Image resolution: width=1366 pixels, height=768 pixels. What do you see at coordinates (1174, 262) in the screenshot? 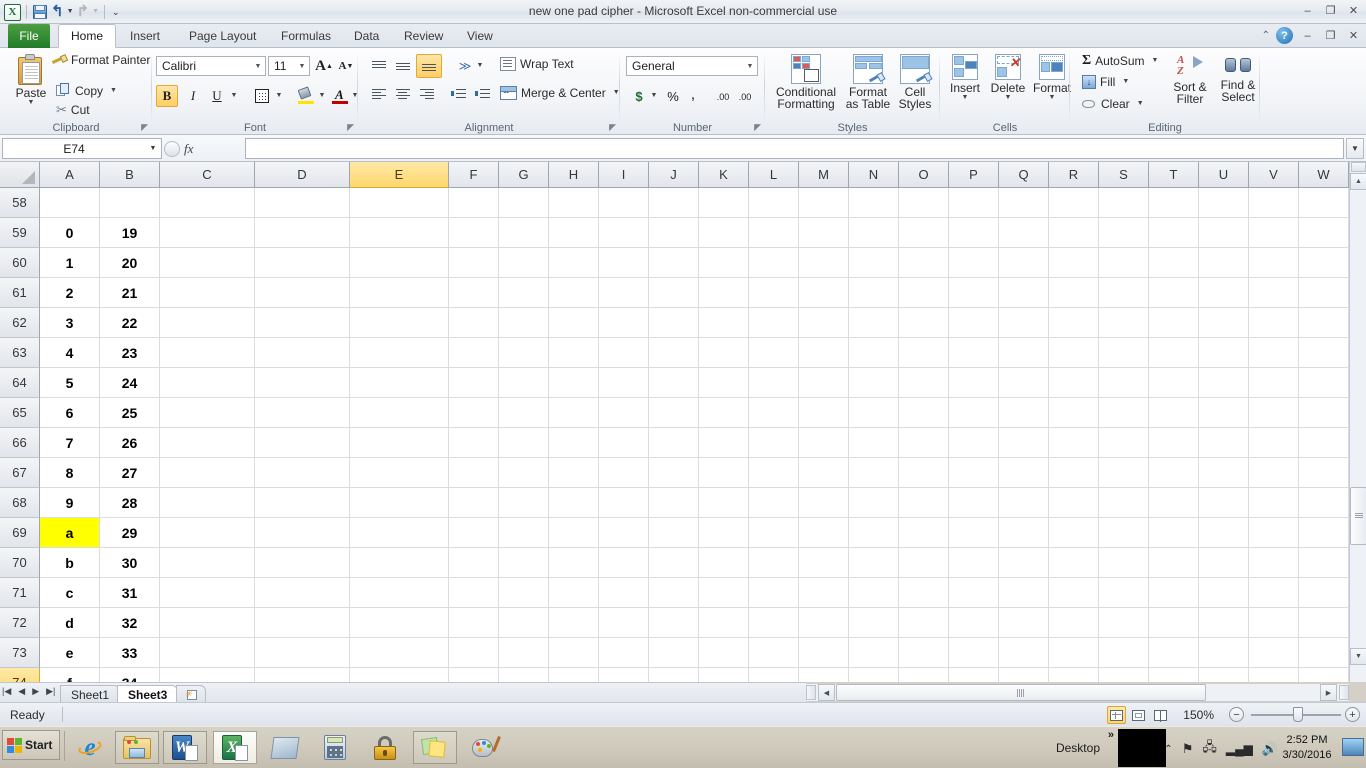
I see `cell-T60` at bounding box center [1174, 262].